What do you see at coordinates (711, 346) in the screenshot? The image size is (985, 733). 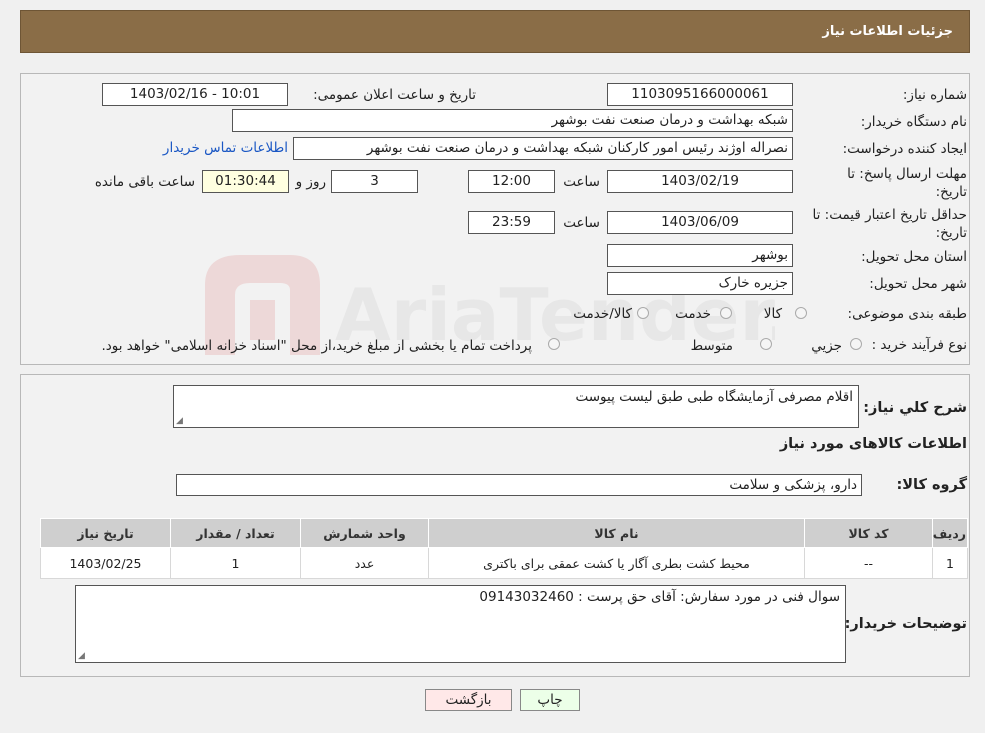 I see `process-medium-label: متوسط` at bounding box center [711, 346].